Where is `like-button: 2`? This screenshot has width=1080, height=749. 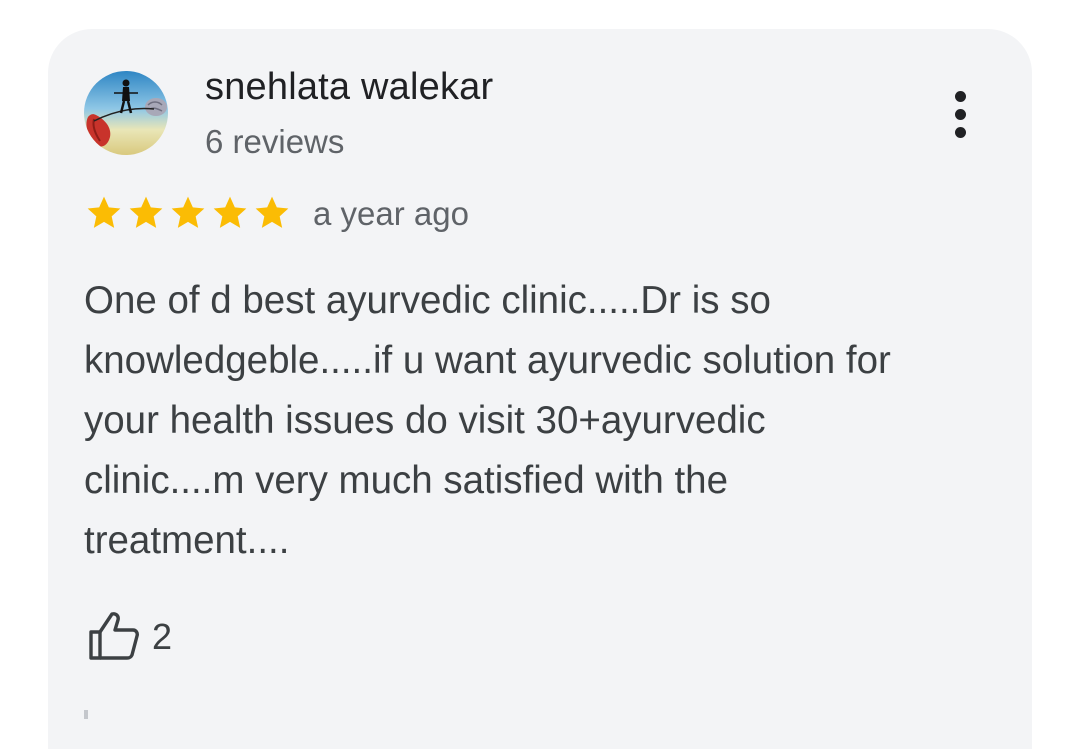 like-button: 2 is located at coordinates (129, 636).